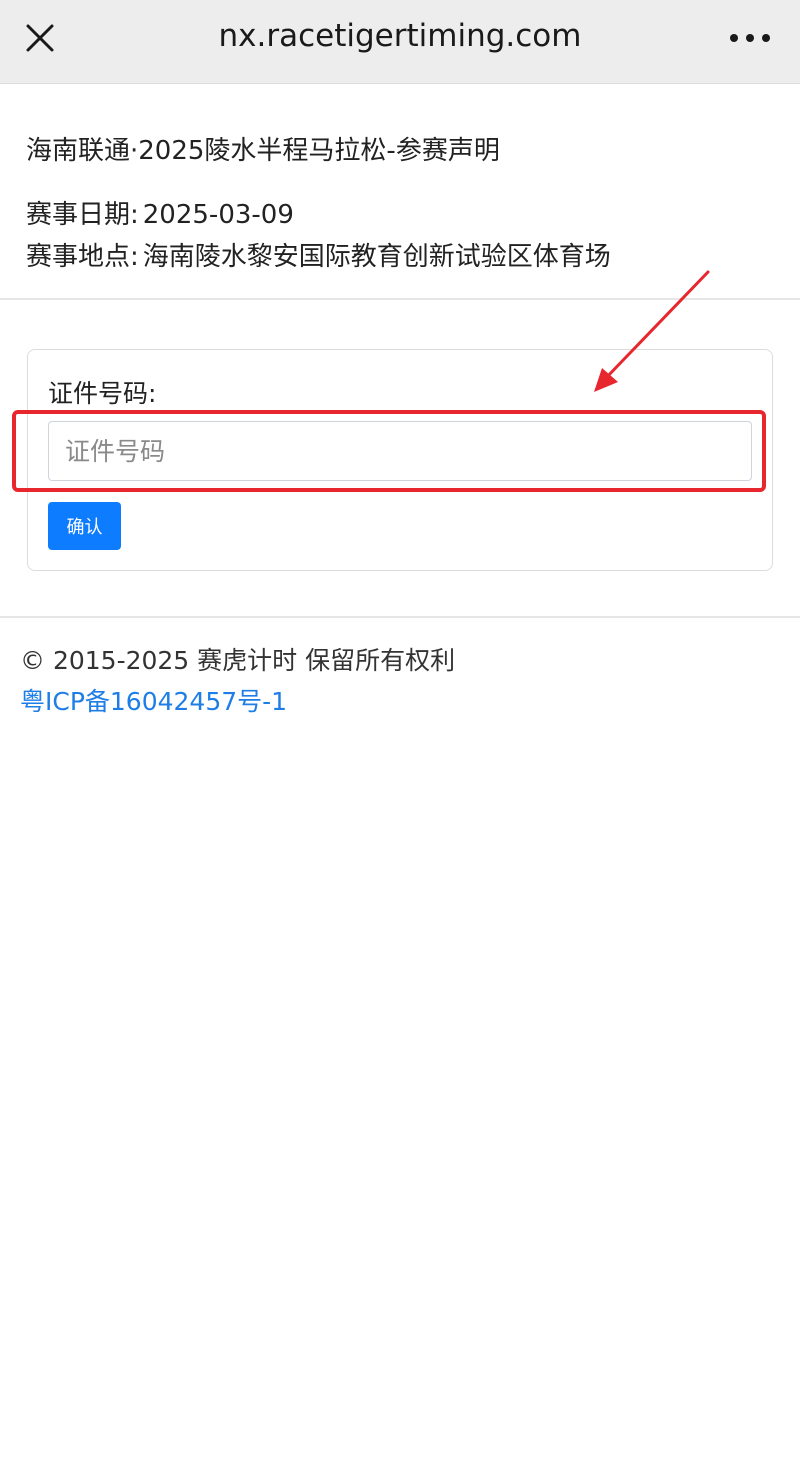 The width and height of the screenshot is (800, 1481). I want to click on more-dots-icon, so click(750, 38).